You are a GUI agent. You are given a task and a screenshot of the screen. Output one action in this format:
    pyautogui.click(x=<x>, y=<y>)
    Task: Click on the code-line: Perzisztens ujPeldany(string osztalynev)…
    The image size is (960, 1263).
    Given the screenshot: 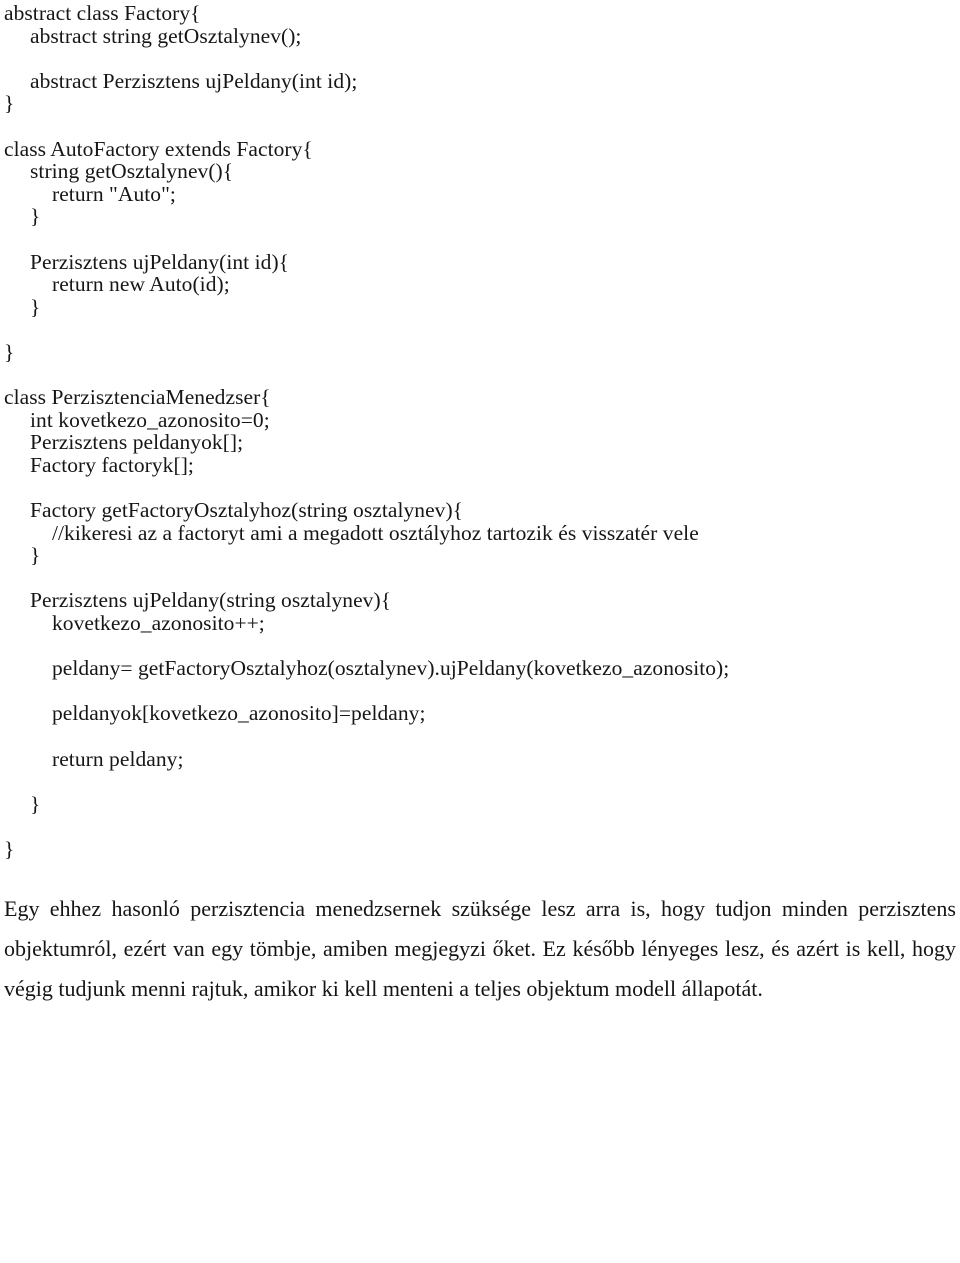 What is the action you would take?
    pyautogui.click(x=211, y=600)
    